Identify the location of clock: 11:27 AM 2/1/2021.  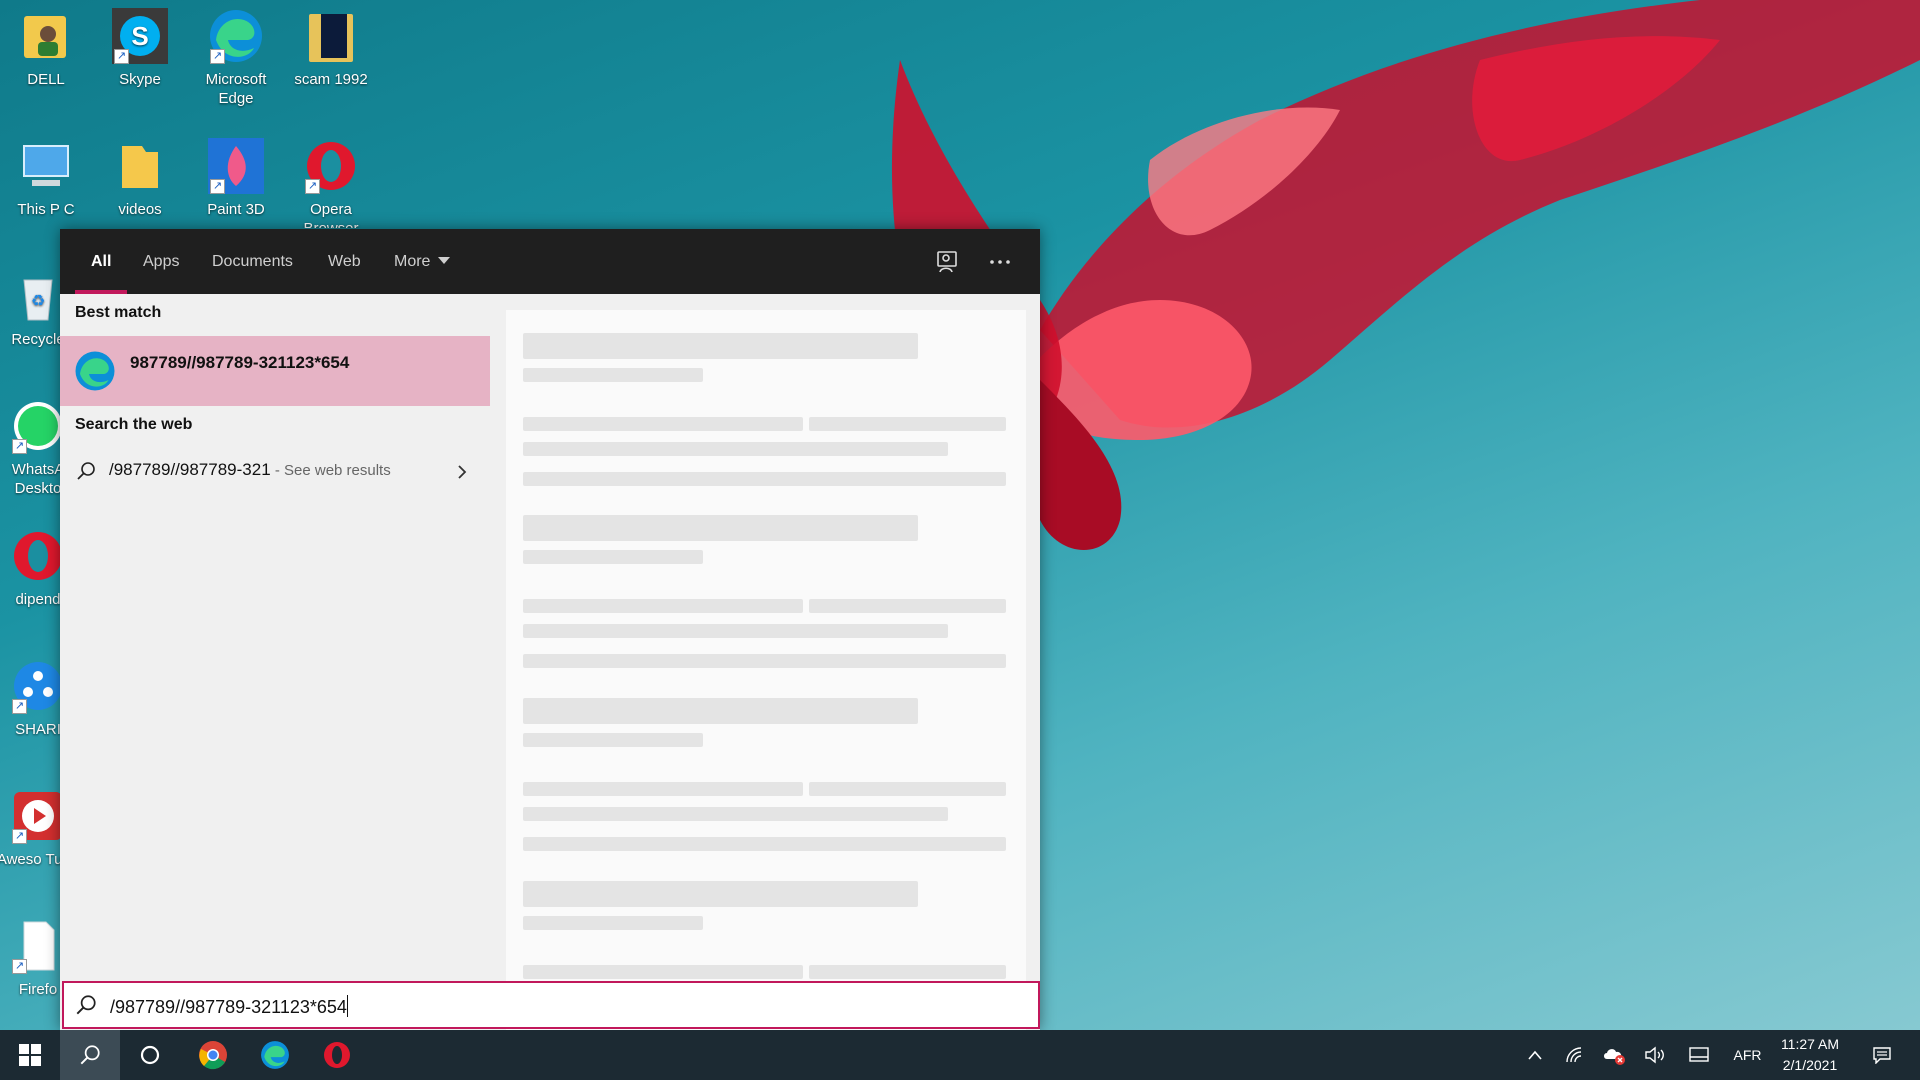
(1810, 1055).